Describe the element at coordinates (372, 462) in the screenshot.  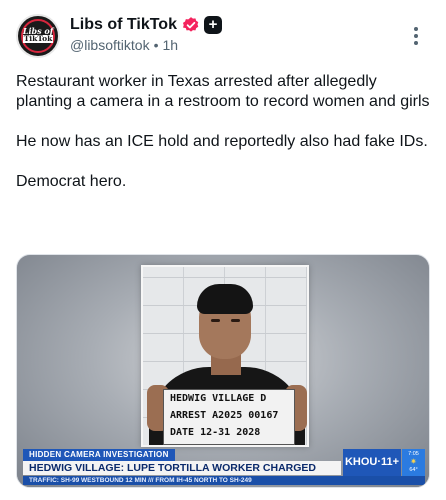
I see `channel-logo: KHOU·11+` at that location.